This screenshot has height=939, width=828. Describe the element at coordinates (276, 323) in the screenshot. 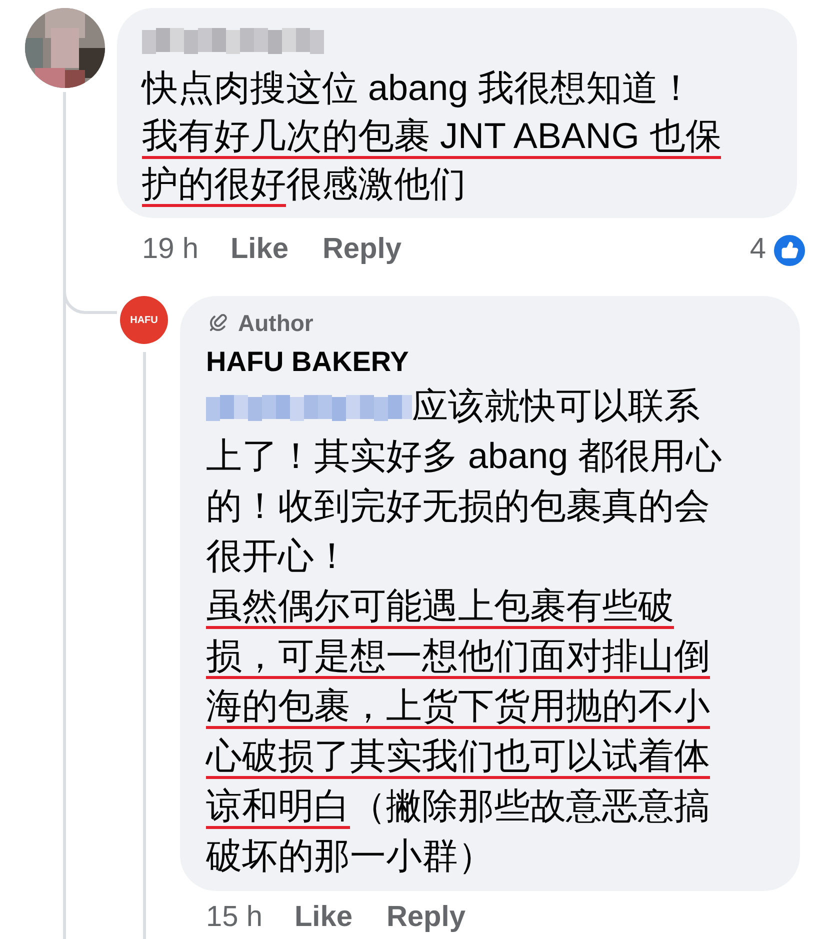

I see `author-label: Author` at that location.